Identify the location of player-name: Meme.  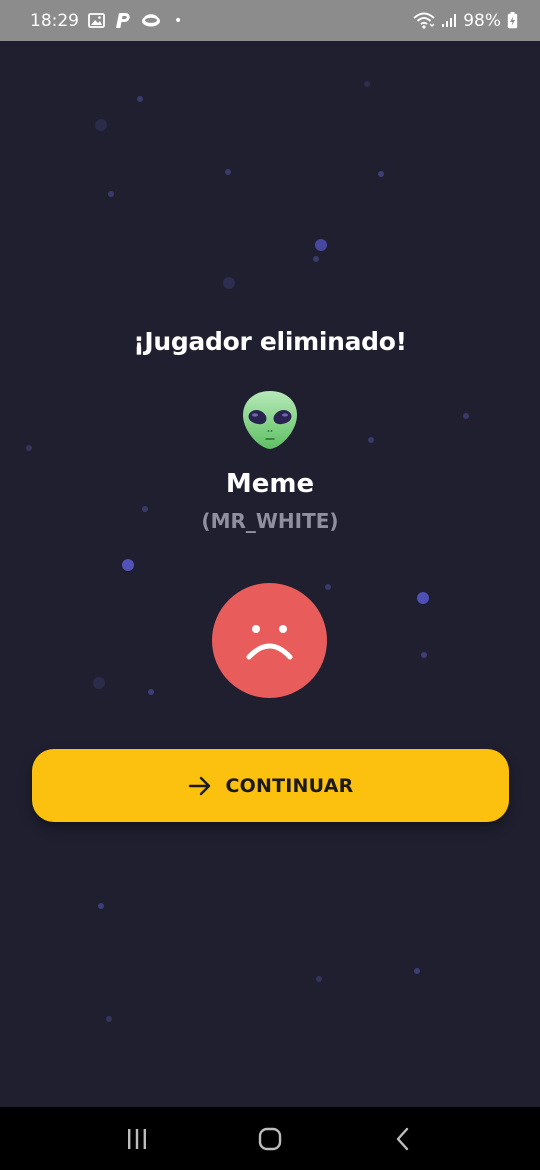
(270, 484).